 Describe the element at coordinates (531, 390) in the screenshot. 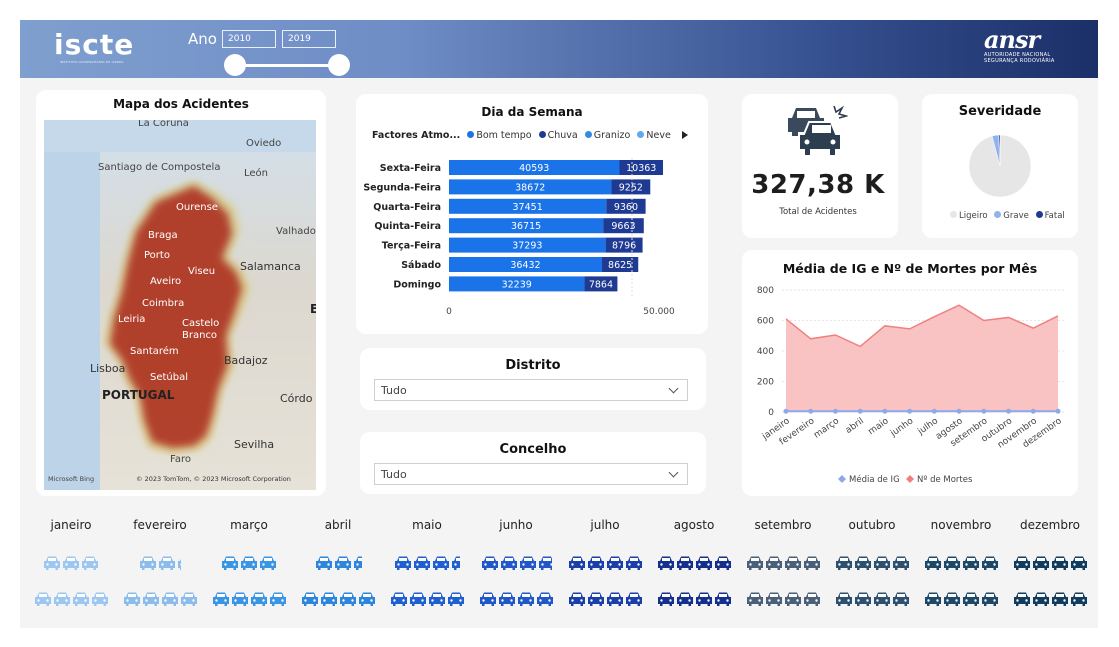

I see `distrito-dropdown: Tudo` at that location.